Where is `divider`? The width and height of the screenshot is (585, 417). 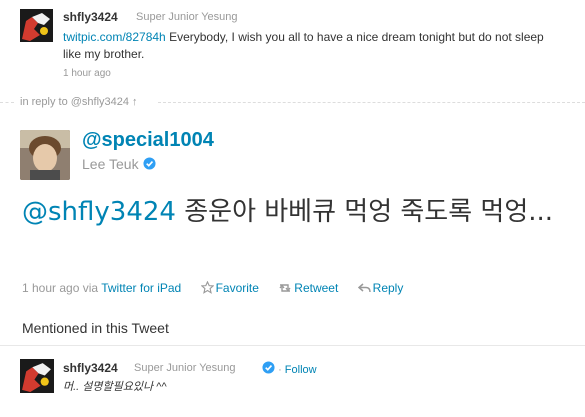
divider is located at coordinates (292, 345).